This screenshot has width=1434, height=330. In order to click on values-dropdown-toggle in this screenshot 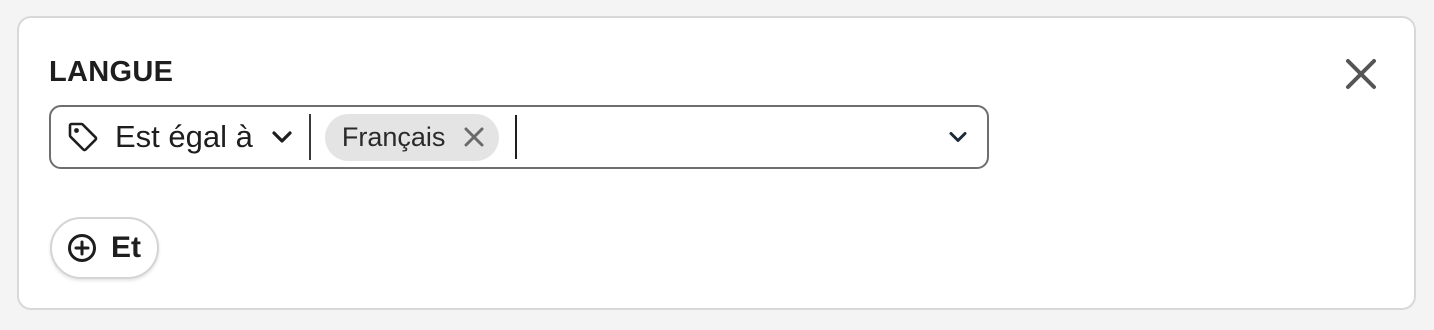, I will do `click(958, 137)`.